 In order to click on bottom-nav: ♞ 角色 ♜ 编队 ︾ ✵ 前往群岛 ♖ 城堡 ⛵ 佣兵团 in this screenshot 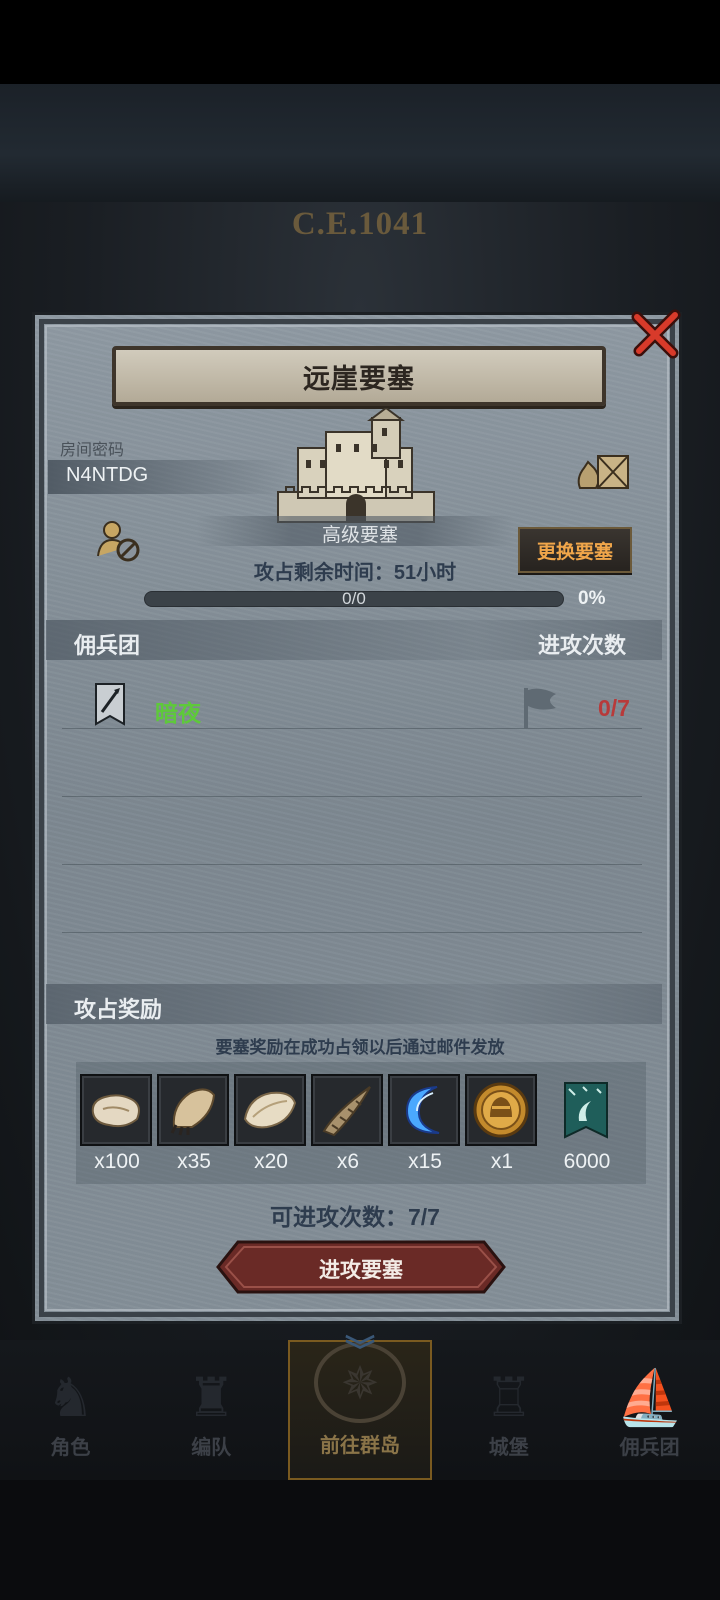, I will do `click(360, 1407)`.